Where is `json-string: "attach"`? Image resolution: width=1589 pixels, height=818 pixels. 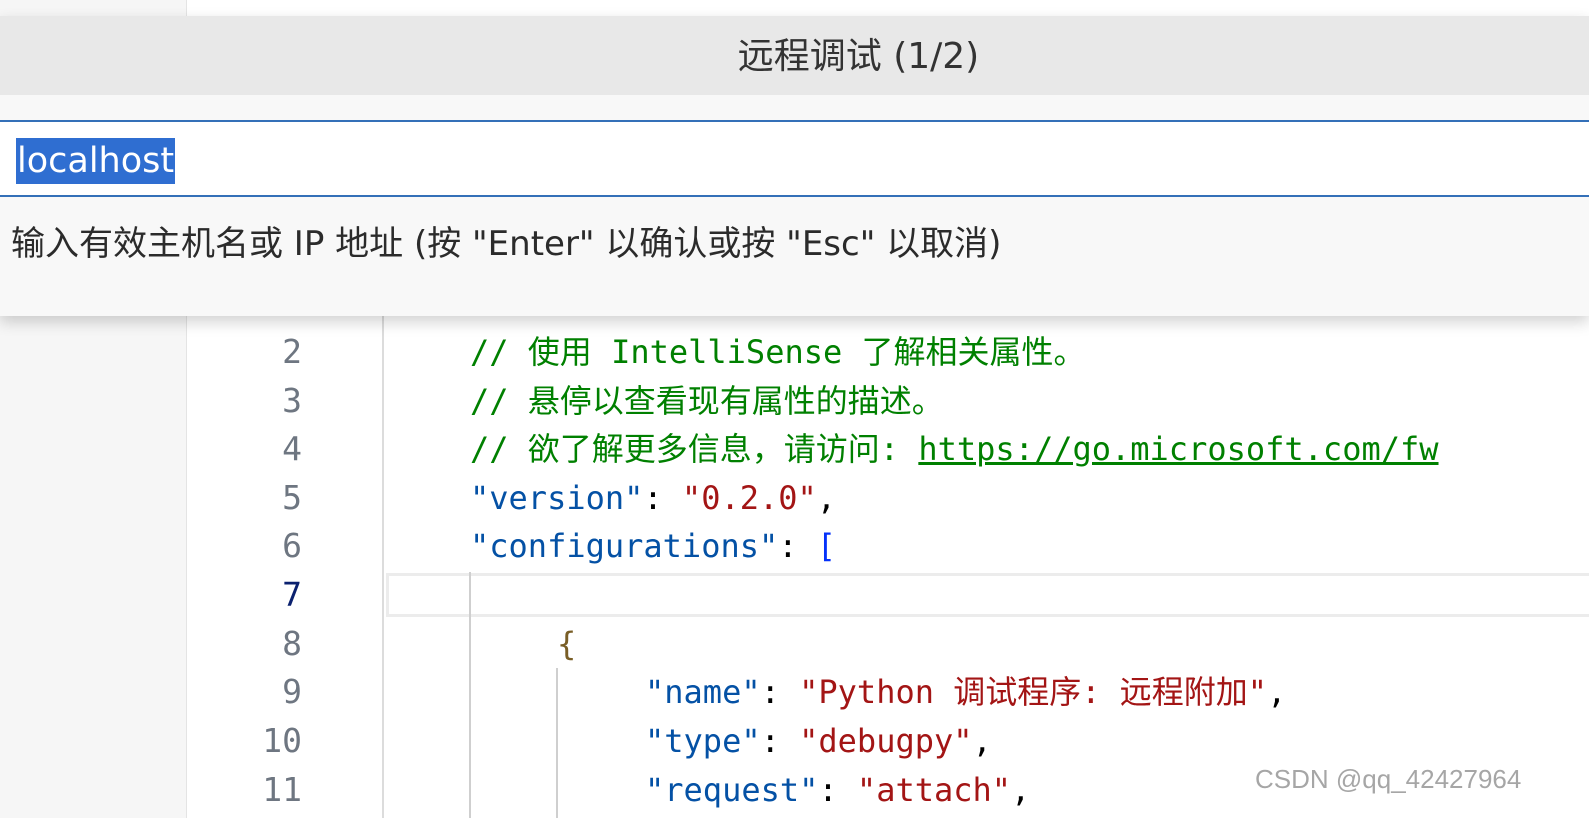 json-string: "attach" is located at coordinates (934, 790).